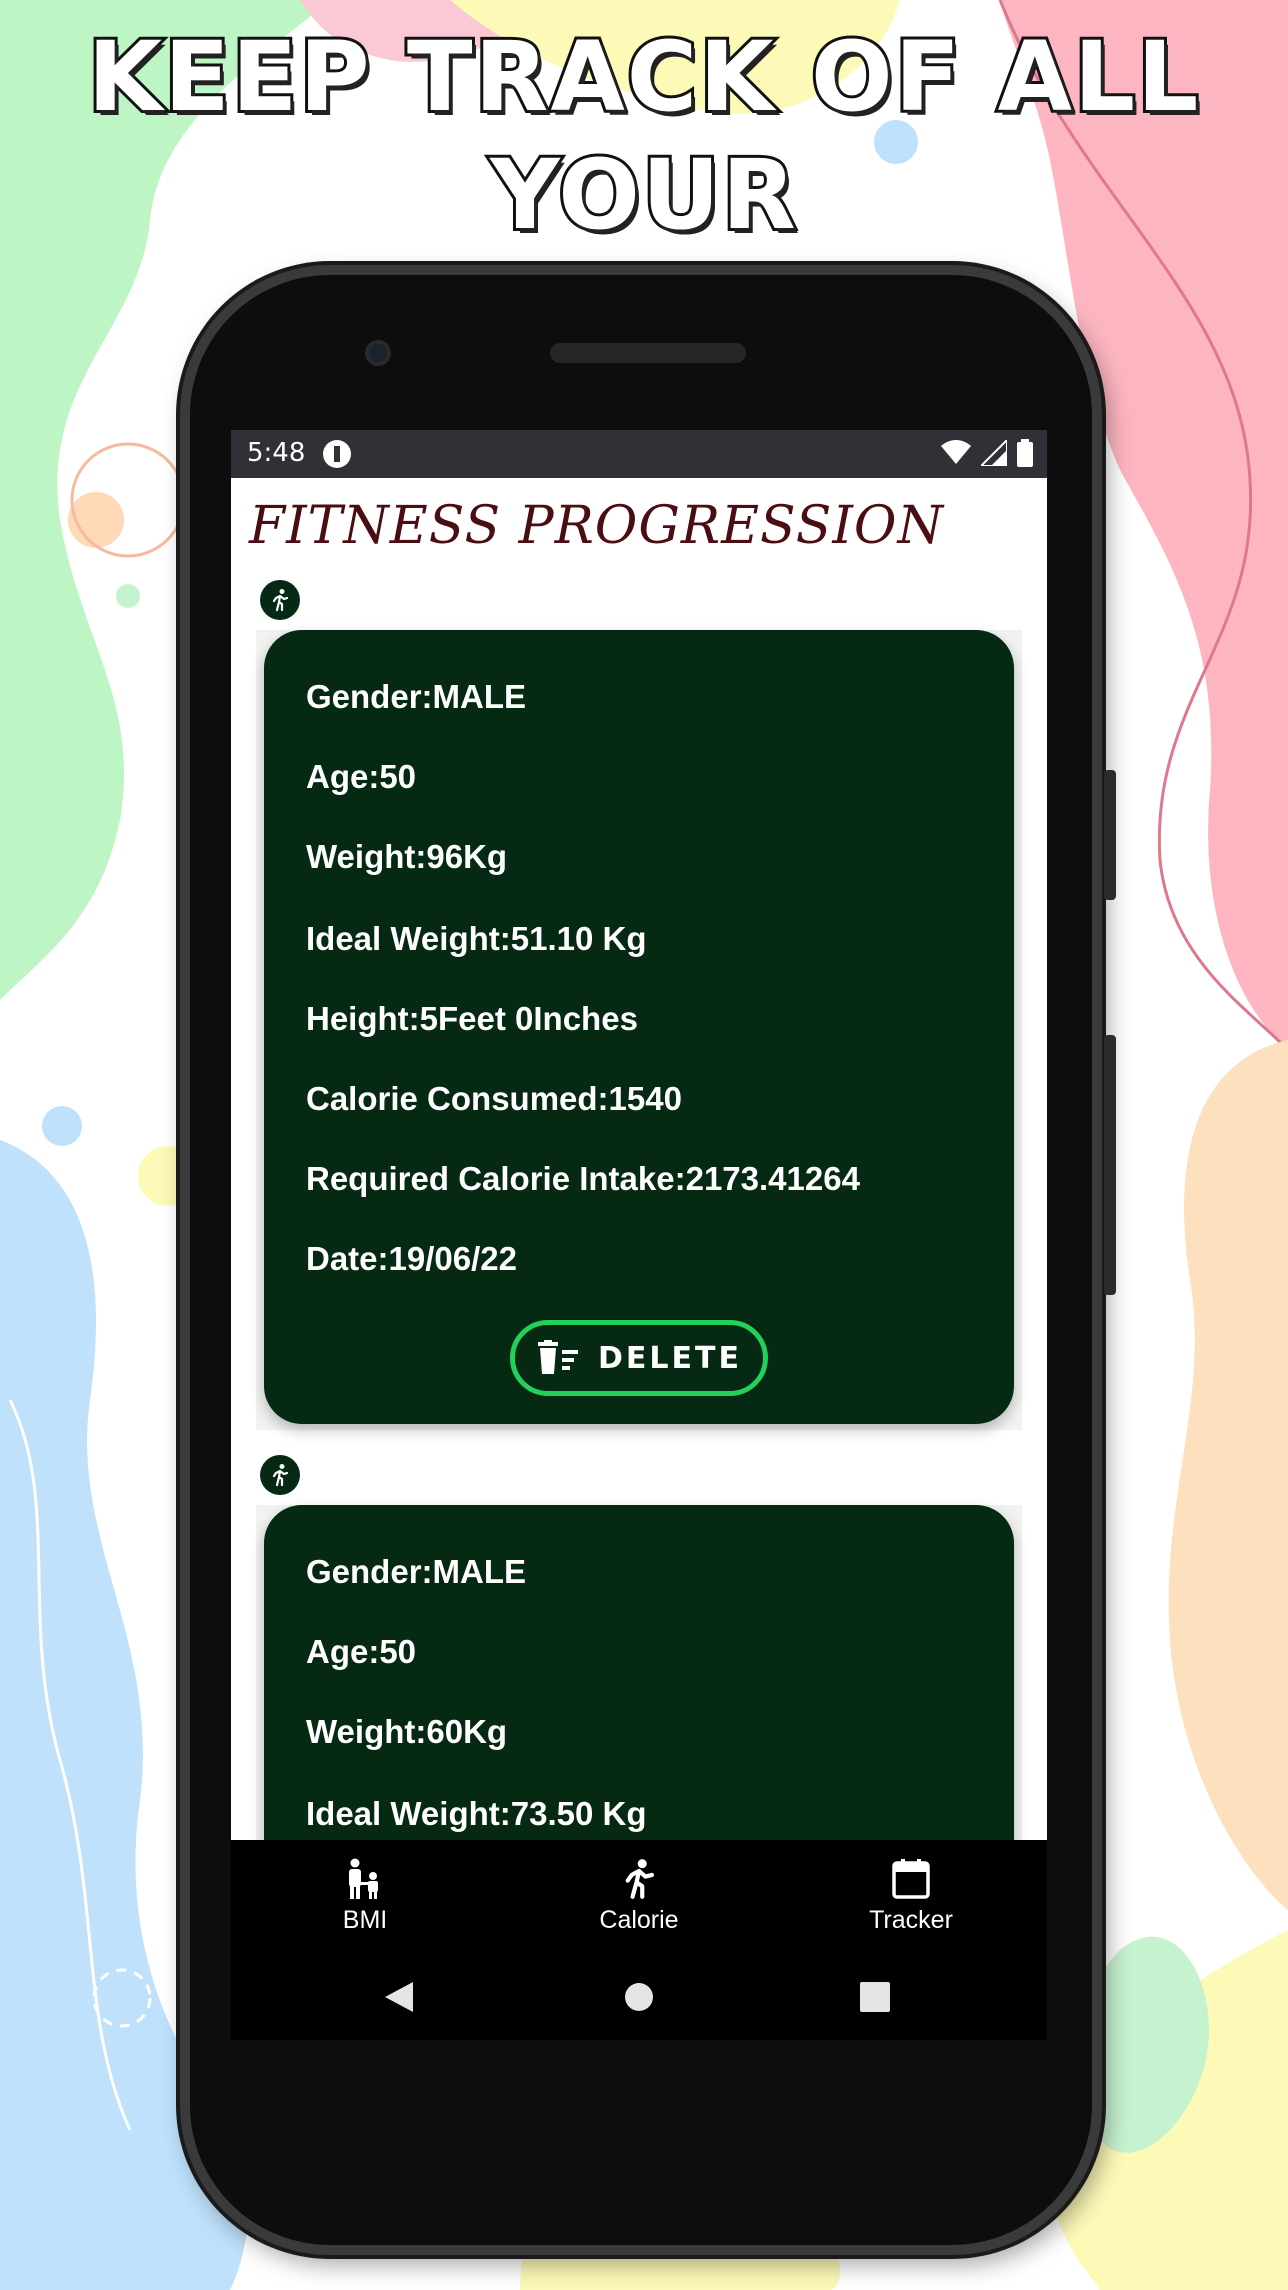 Image resolution: width=1288 pixels, height=2290 pixels. I want to click on delete-icon, so click(558, 1357).